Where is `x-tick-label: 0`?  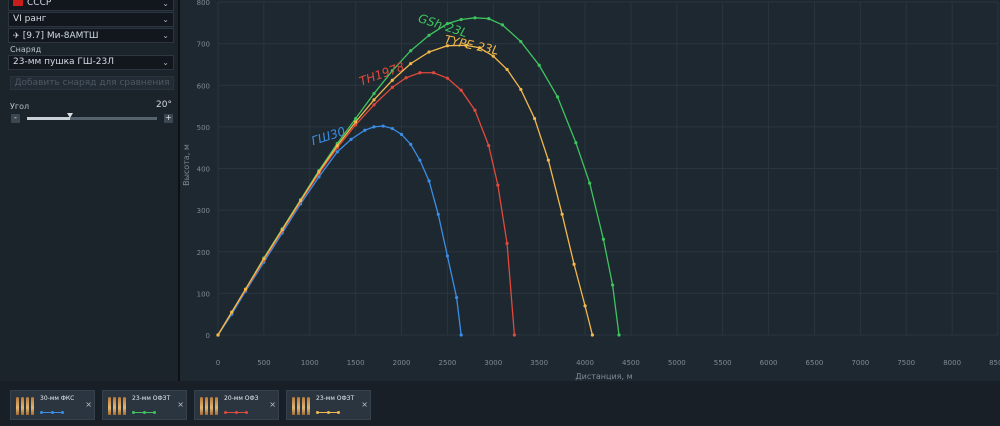
x-tick-label: 0 is located at coordinates (218, 363).